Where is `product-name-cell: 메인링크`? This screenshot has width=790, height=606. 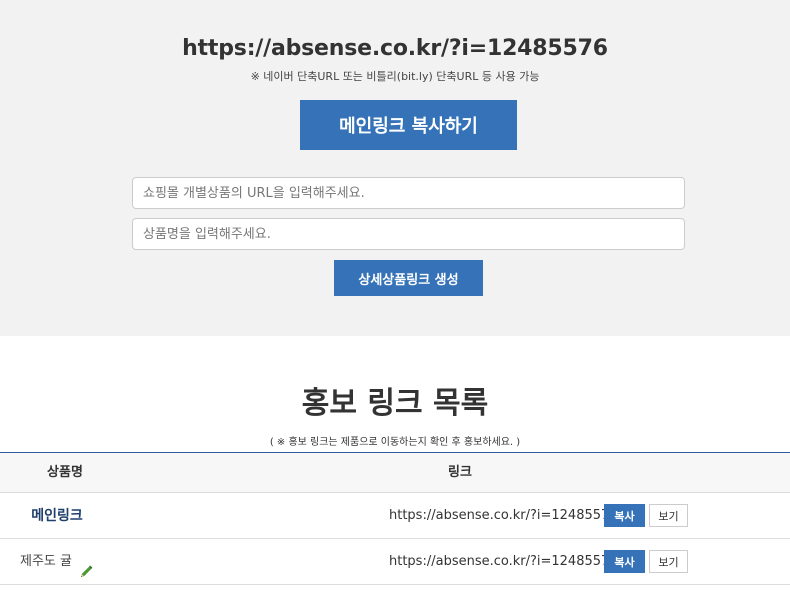
product-name-cell: 메인링크 is located at coordinates (57, 516).